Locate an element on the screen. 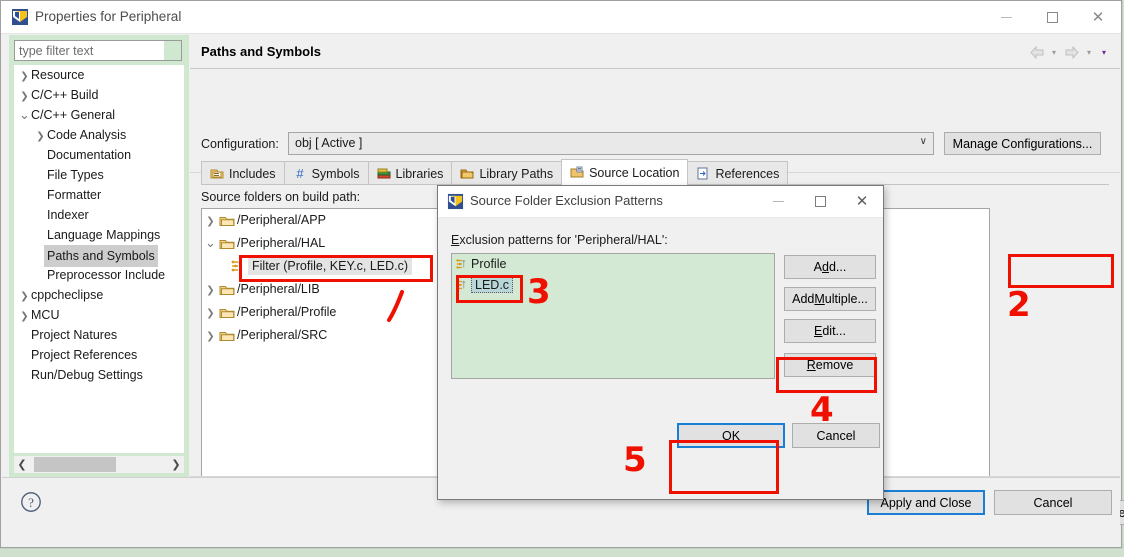 Image resolution: width=1124 pixels, height=557 pixels. sidebar-item-documentation: Documentation is located at coordinates (99, 155).